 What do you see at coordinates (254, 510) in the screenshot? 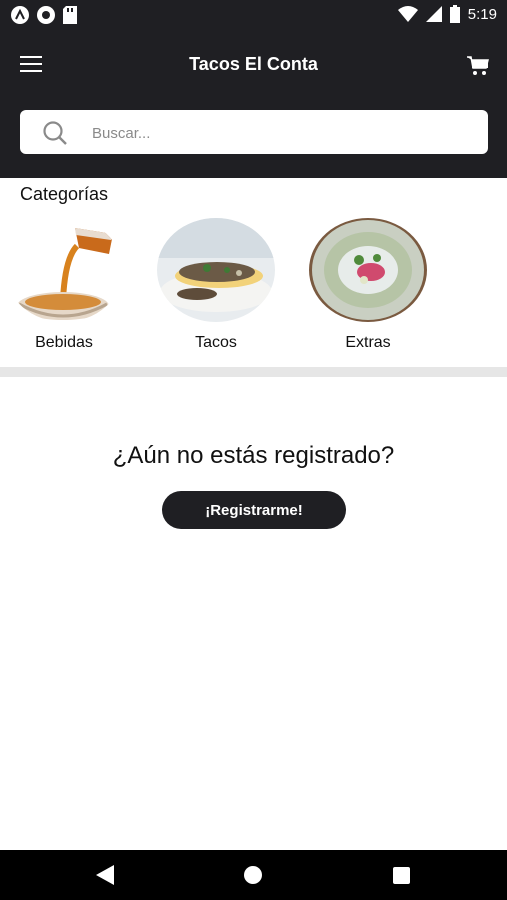
I see `register-button: ¡Registrarme!` at bounding box center [254, 510].